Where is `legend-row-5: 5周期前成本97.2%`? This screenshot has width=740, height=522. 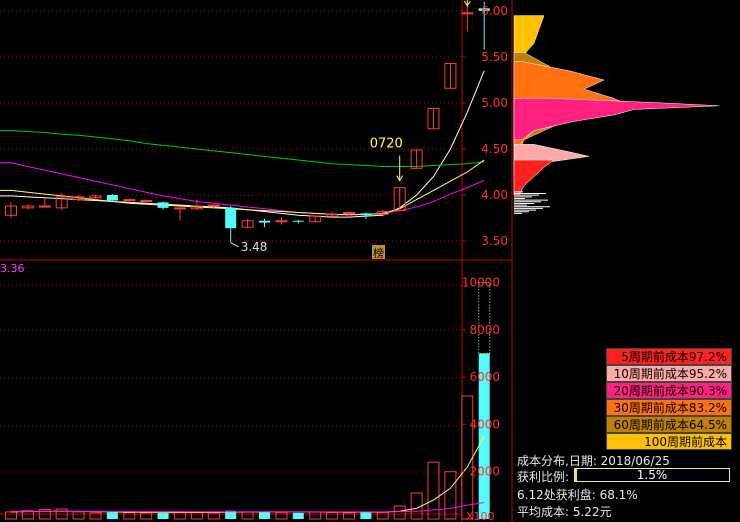 legend-row-5: 5周期前成本97.2% is located at coordinates (669, 356).